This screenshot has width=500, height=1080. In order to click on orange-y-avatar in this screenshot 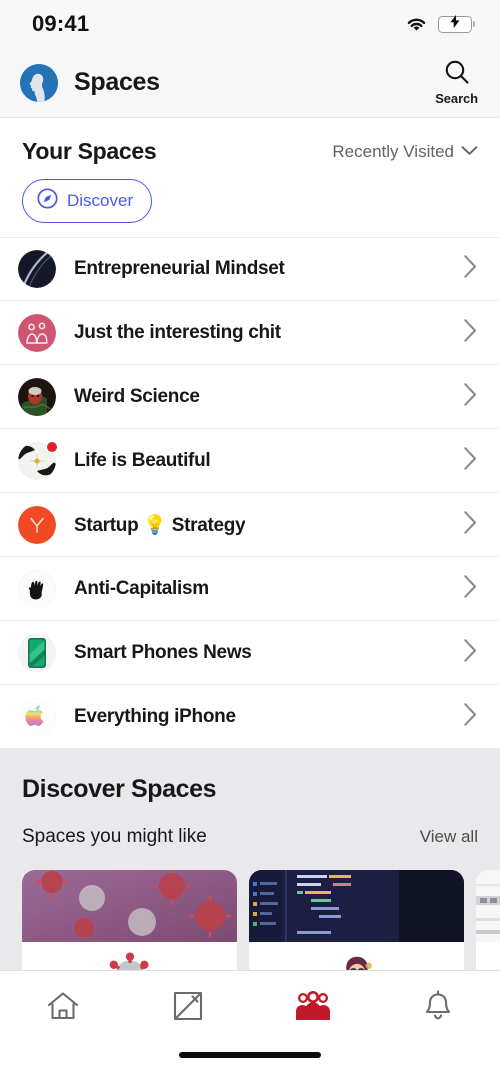, I will do `click(37, 524)`.